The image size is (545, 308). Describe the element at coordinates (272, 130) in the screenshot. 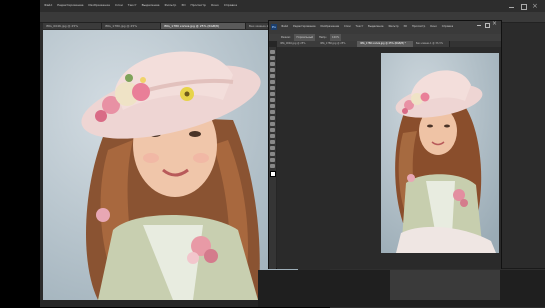

I see `dodge-tool-icon` at that location.